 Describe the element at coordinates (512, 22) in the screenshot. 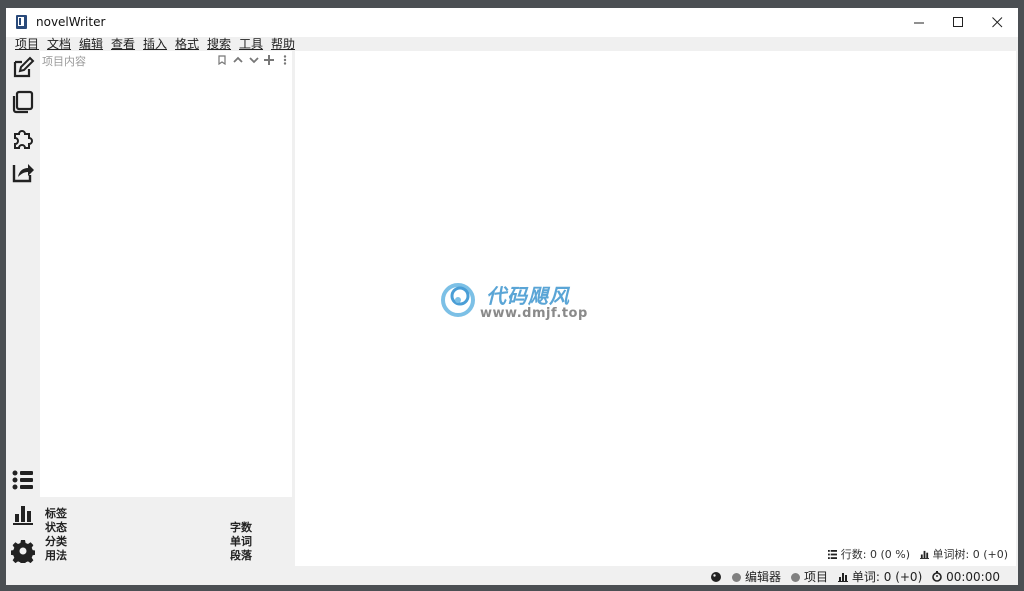

I see `title-bar: novelWriter` at that location.